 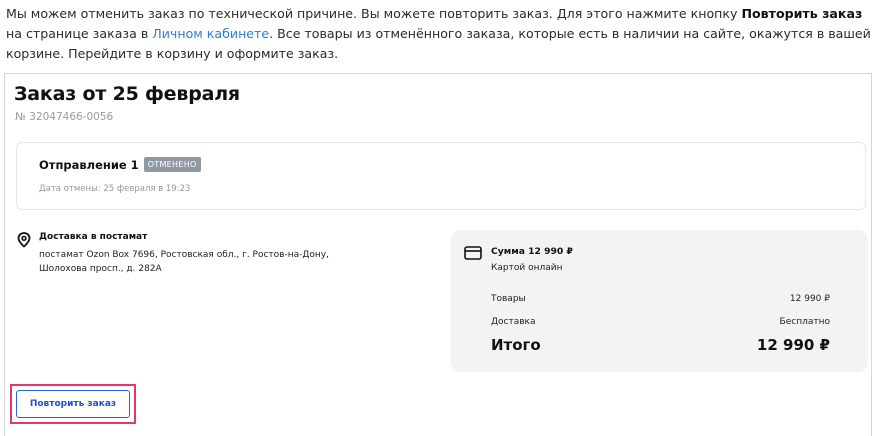 What do you see at coordinates (89, 164) in the screenshot?
I see `shipment-title: Отправление 1` at bounding box center [89, 164].